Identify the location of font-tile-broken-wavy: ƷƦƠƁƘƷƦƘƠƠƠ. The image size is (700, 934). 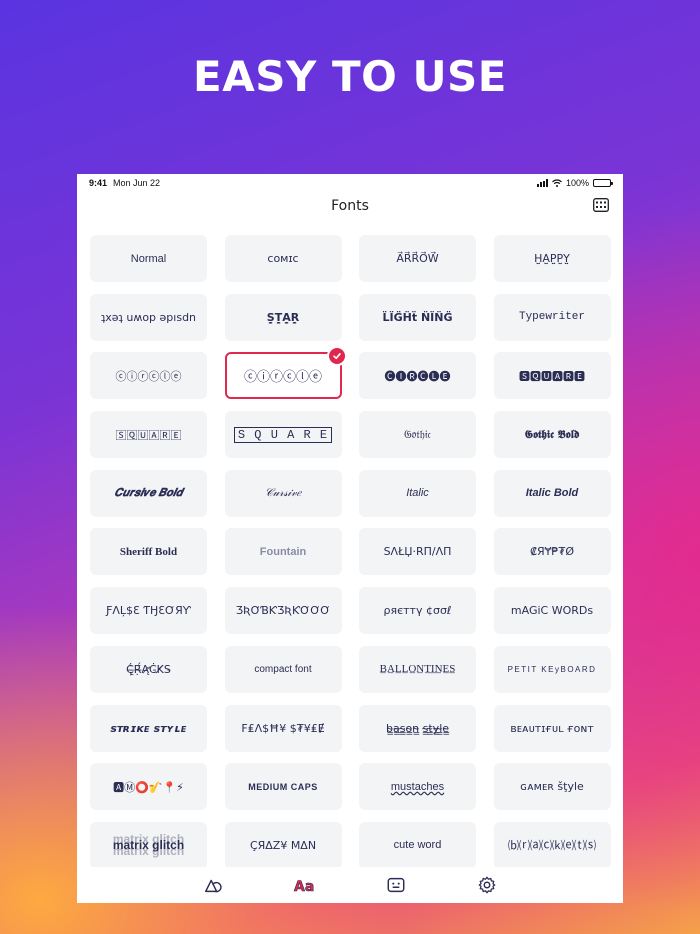
(283, 611).